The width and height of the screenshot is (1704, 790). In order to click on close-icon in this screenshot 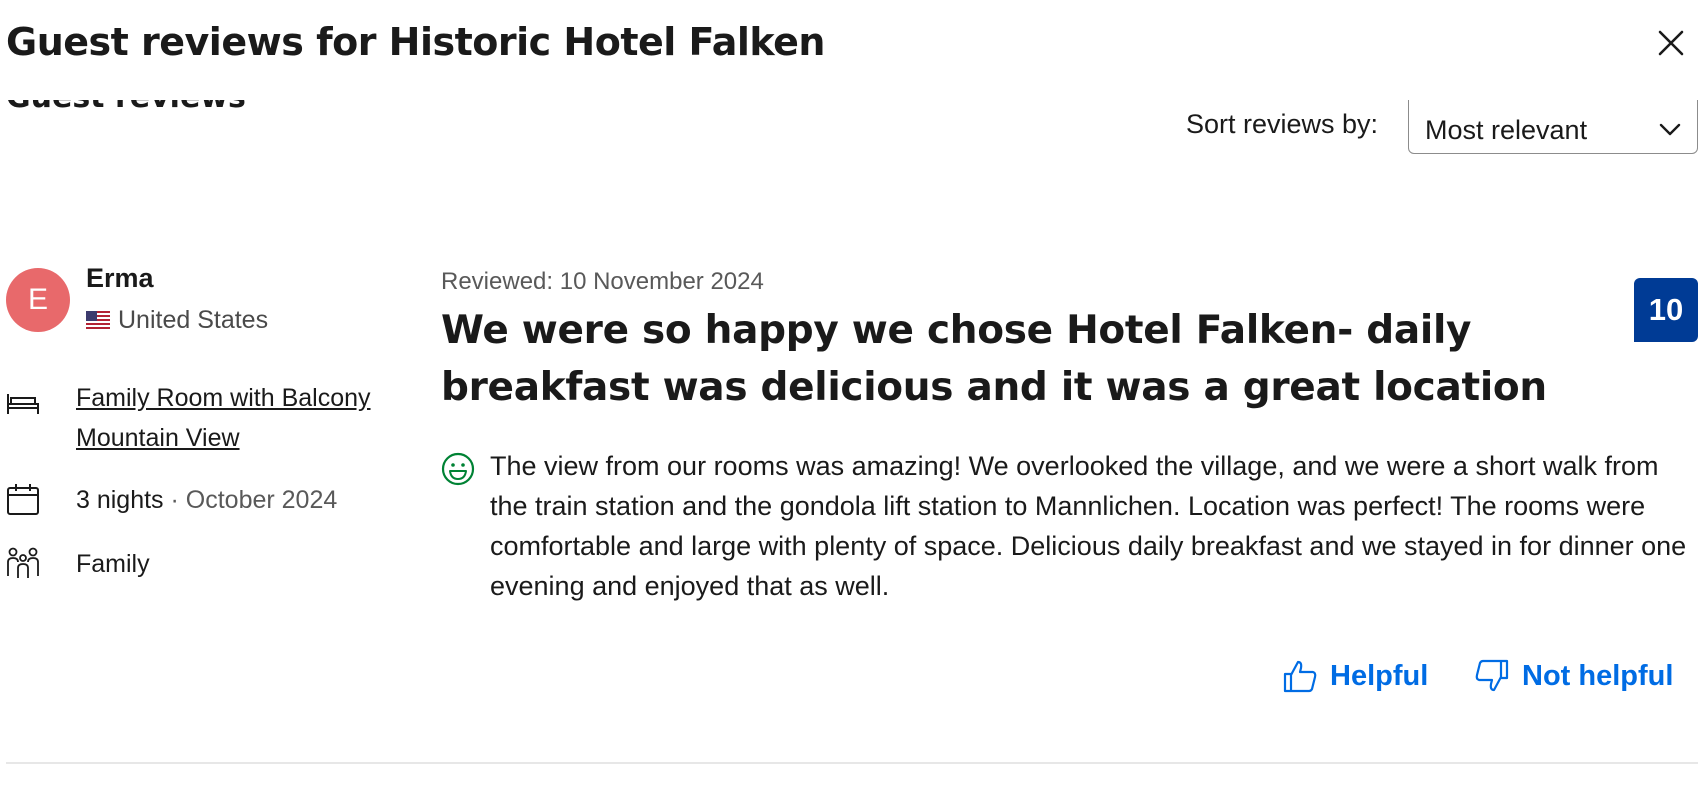, I will do `click(1671, 43)`.